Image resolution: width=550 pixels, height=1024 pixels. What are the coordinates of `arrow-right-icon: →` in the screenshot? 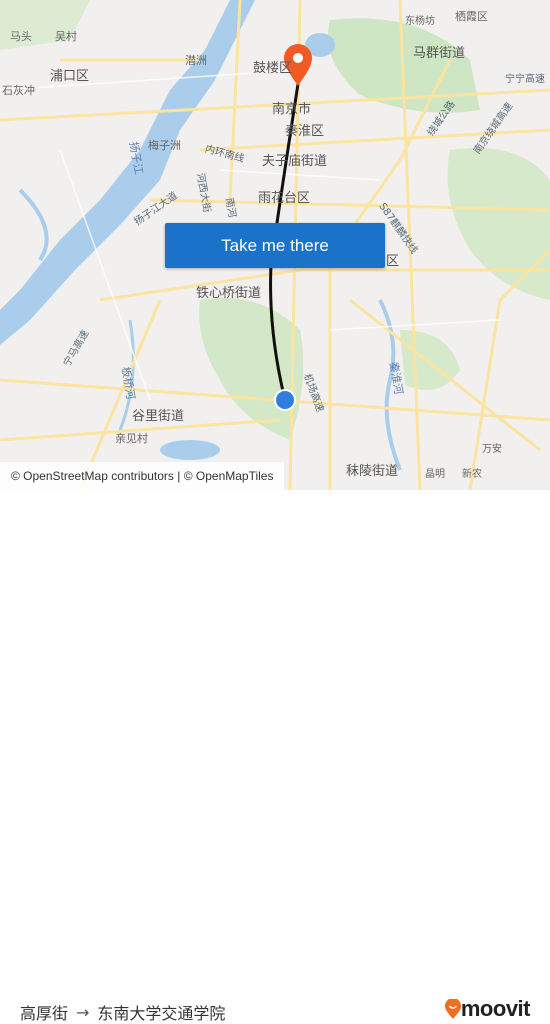 It's located at (82, 1012).